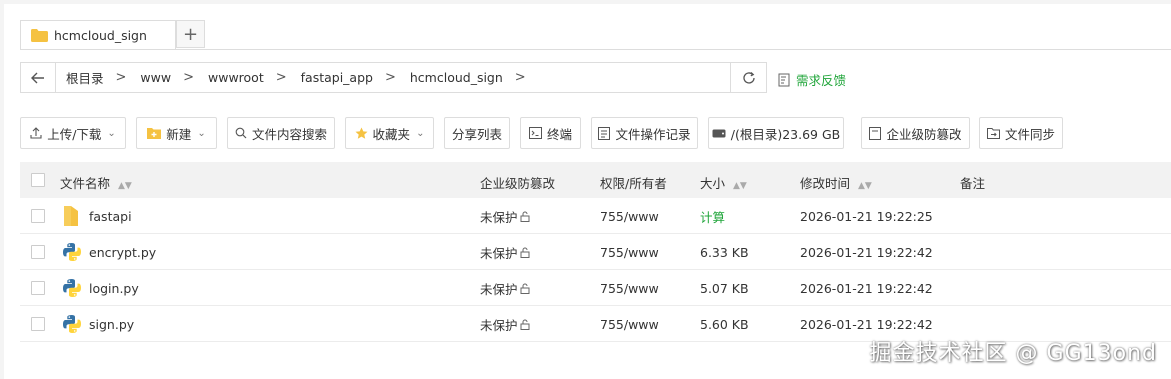 Image resolution: width=1171 pixels, height=379 pixels. I want to click on upload-download-button: 上传/下载 ⌄, so click(73, 133).